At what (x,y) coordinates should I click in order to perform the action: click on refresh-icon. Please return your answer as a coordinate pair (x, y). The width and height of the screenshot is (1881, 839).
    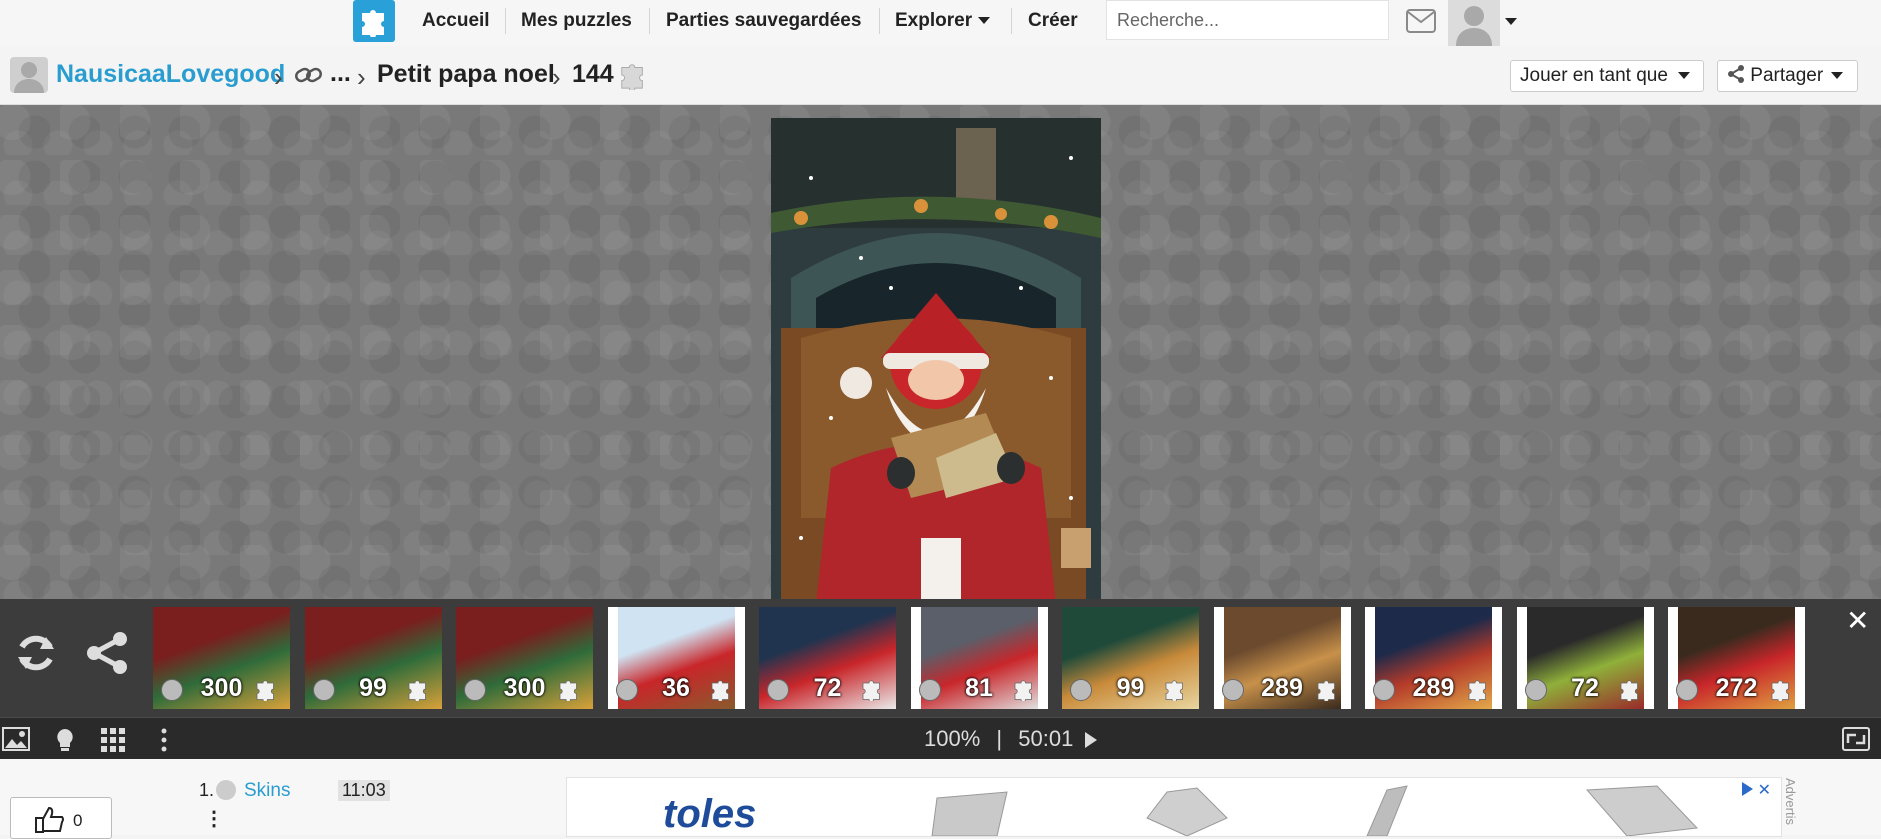
    Looking at the image, I should click on (36, 653).